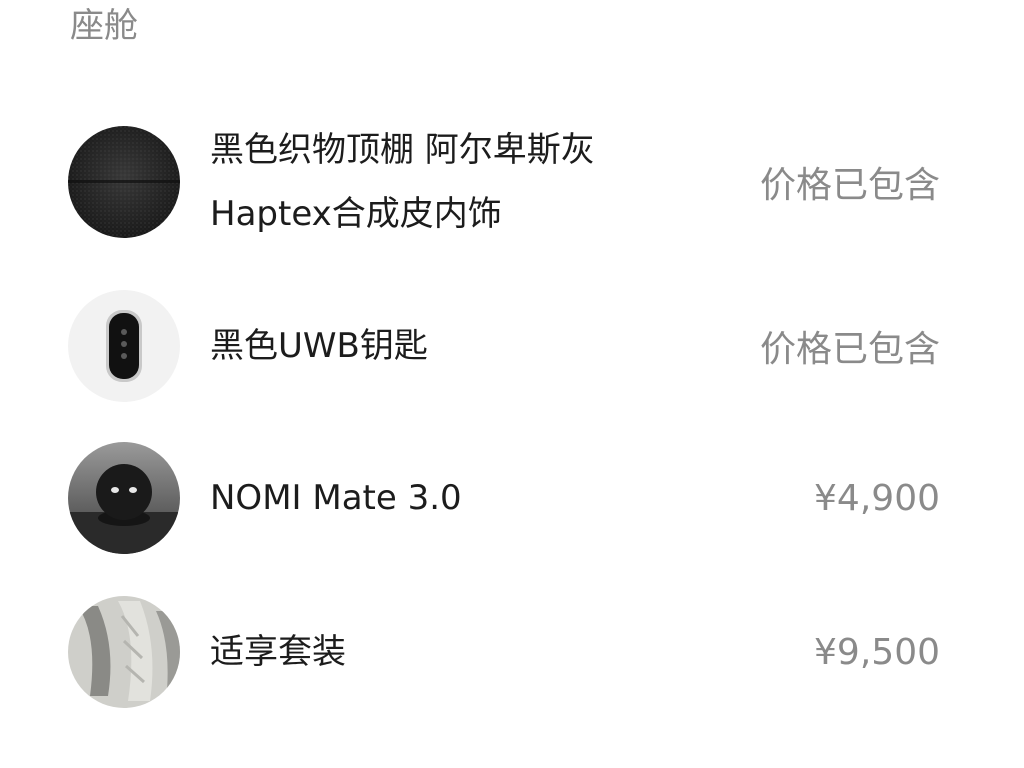 This screenshot has height=768, width=1024. Describe the element at coordinates (485, 182) in the screenshot. I see `option-name: 黑色织物顶棚 阿尔卑斯灰 Haptex合成皮内饰` at that location.